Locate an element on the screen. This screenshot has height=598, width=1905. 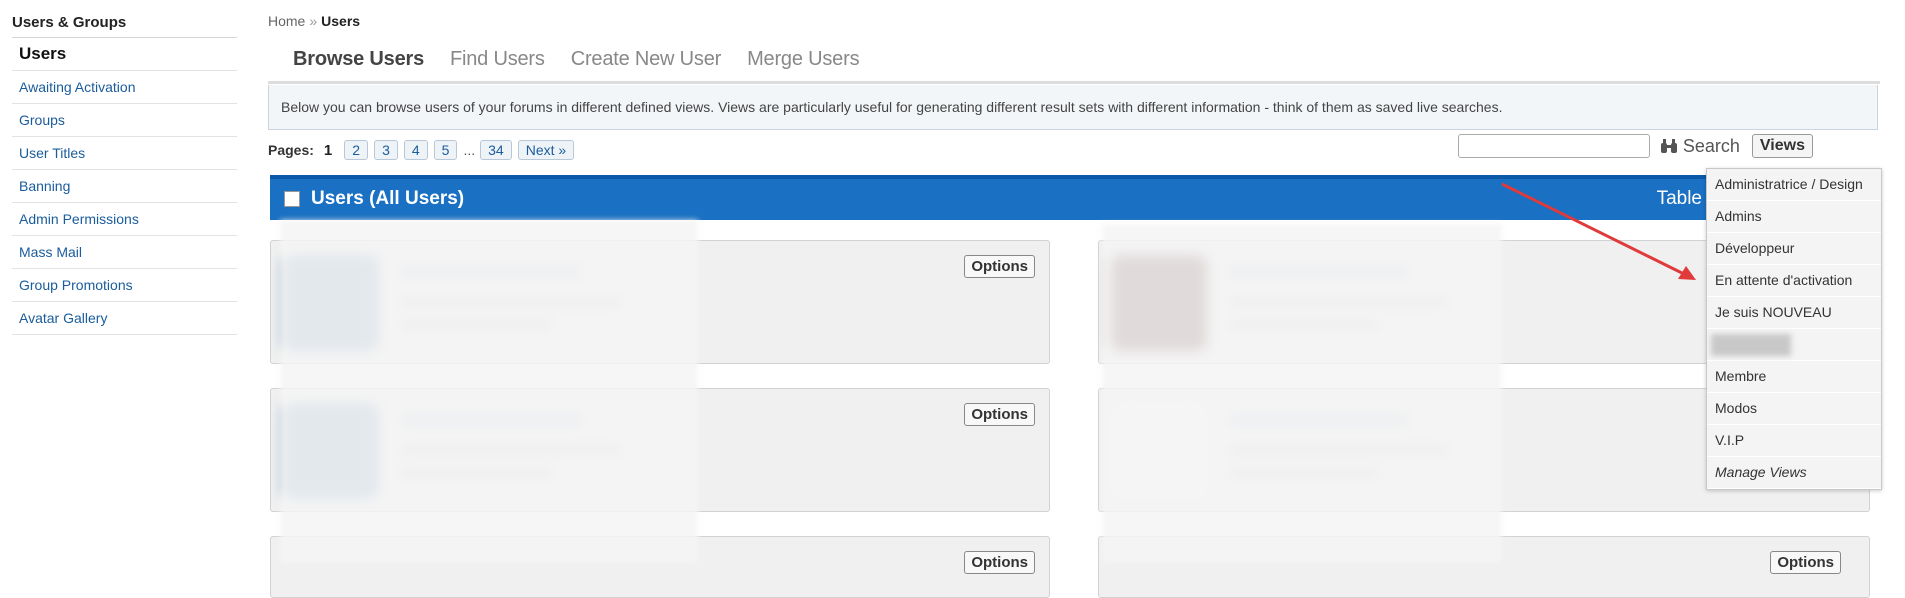
tab-create-new-user: Create New User is located at coordinates (646, 66).